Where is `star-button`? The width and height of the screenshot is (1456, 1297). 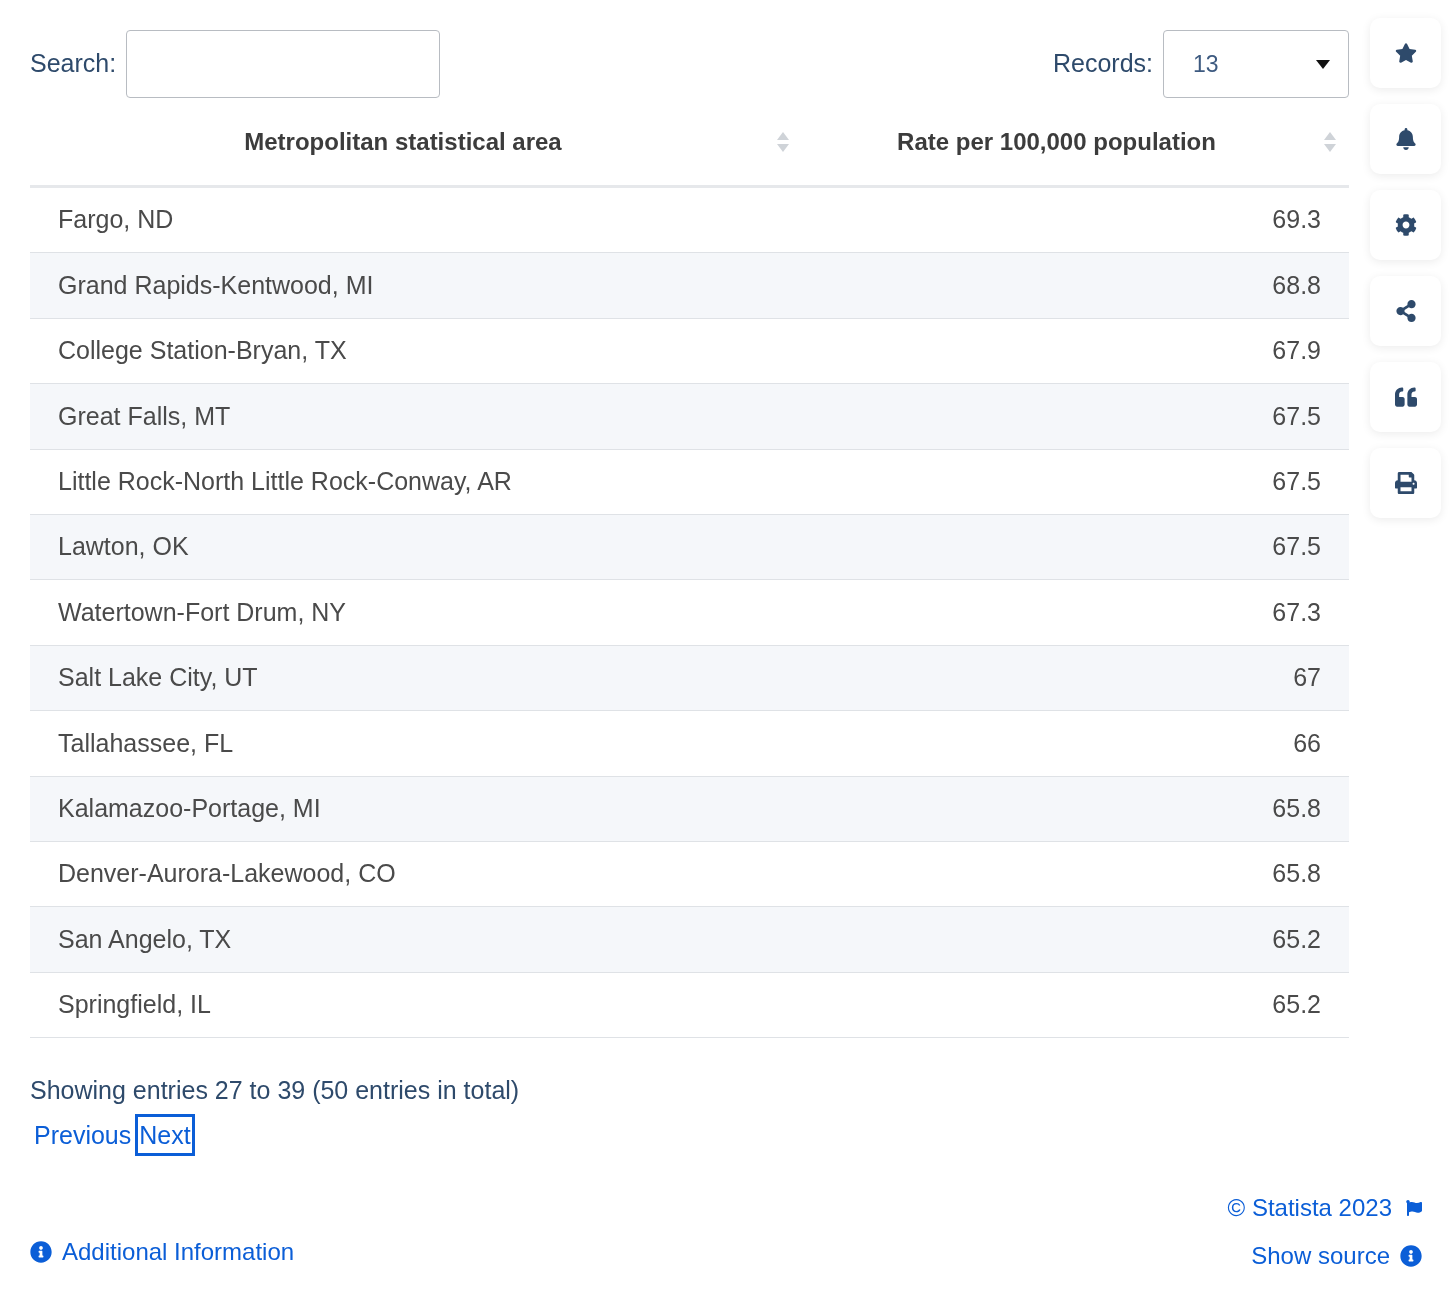 star-button is located at coordinates (1405, 53).